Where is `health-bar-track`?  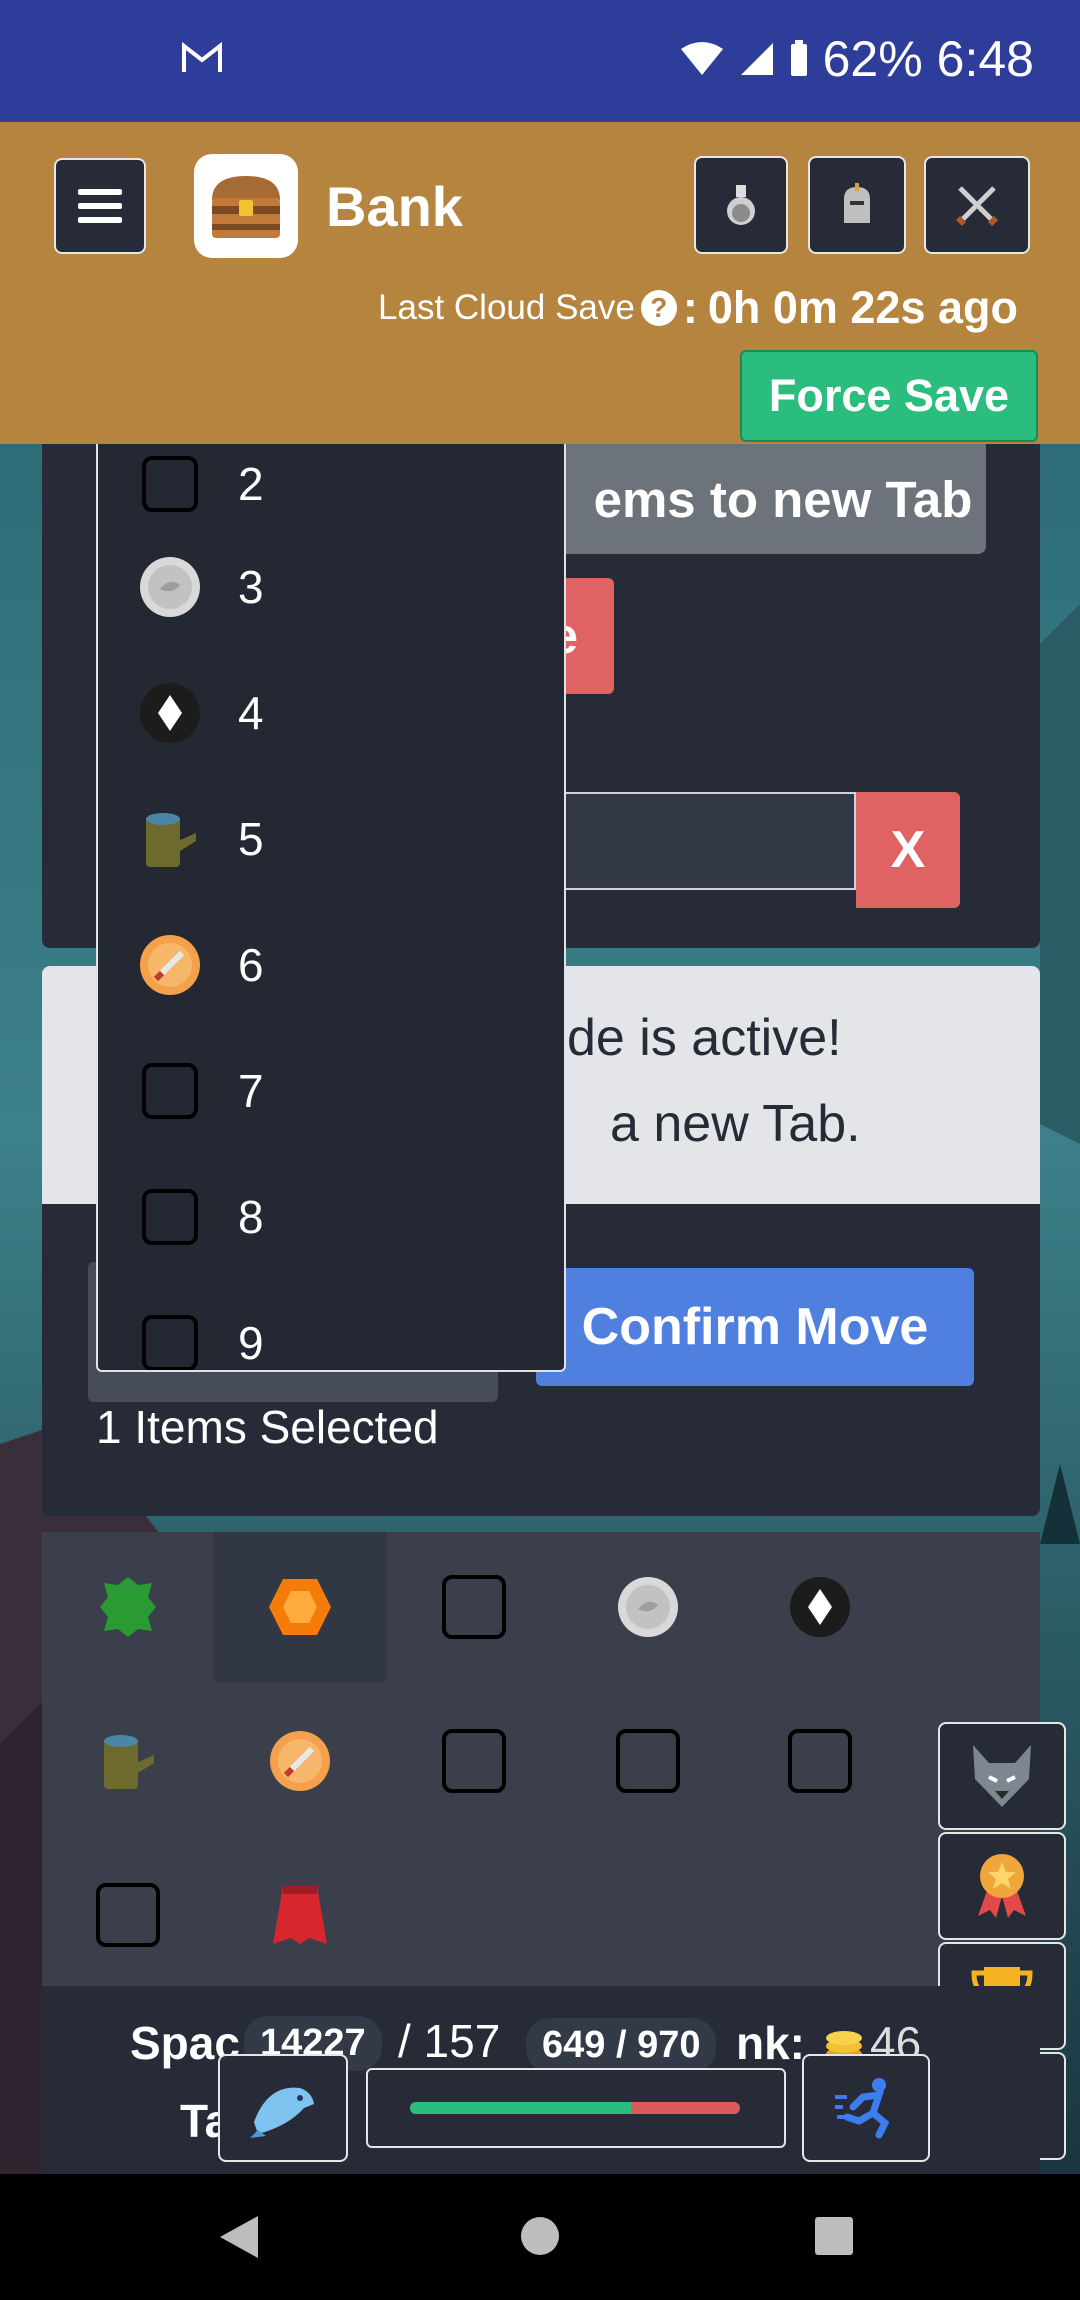
health-bar-track is located at coordinates (575, 2108).